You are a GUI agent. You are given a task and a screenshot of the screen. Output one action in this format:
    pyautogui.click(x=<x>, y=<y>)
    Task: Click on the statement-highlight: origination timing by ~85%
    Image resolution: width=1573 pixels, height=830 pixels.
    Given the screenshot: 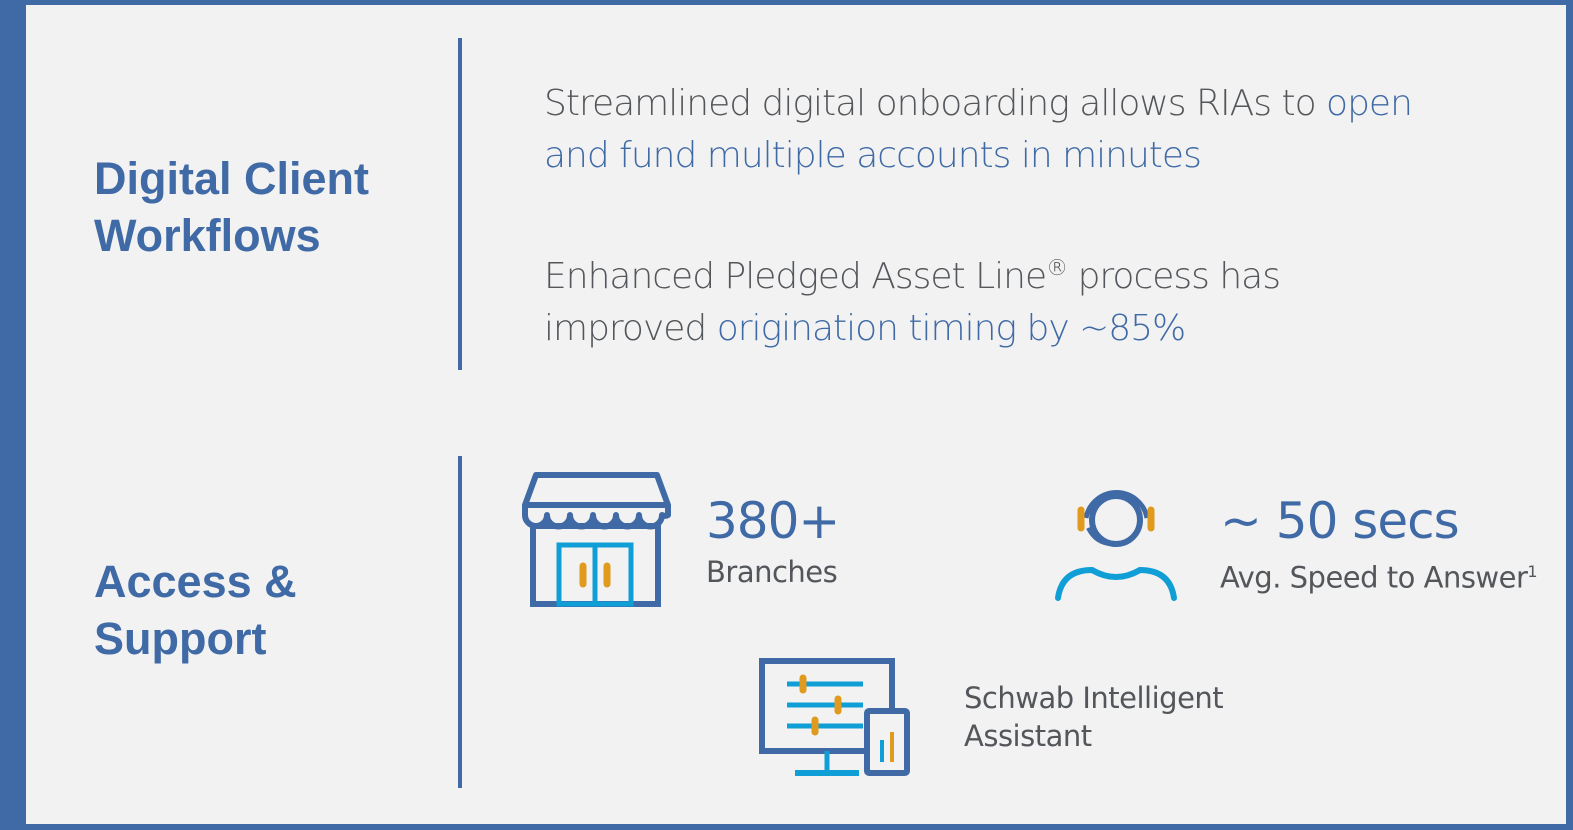 What is the action you would take?
    pyautogui.click(x=951, y=328)
    